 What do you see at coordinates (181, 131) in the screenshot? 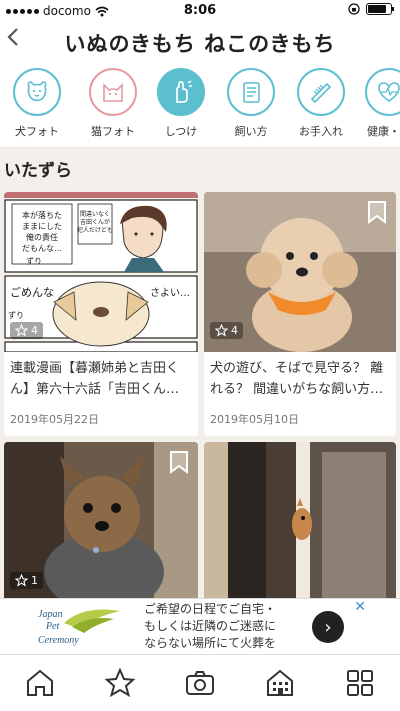
I see `category-label: しつけ` at bounding box center [181, 131].